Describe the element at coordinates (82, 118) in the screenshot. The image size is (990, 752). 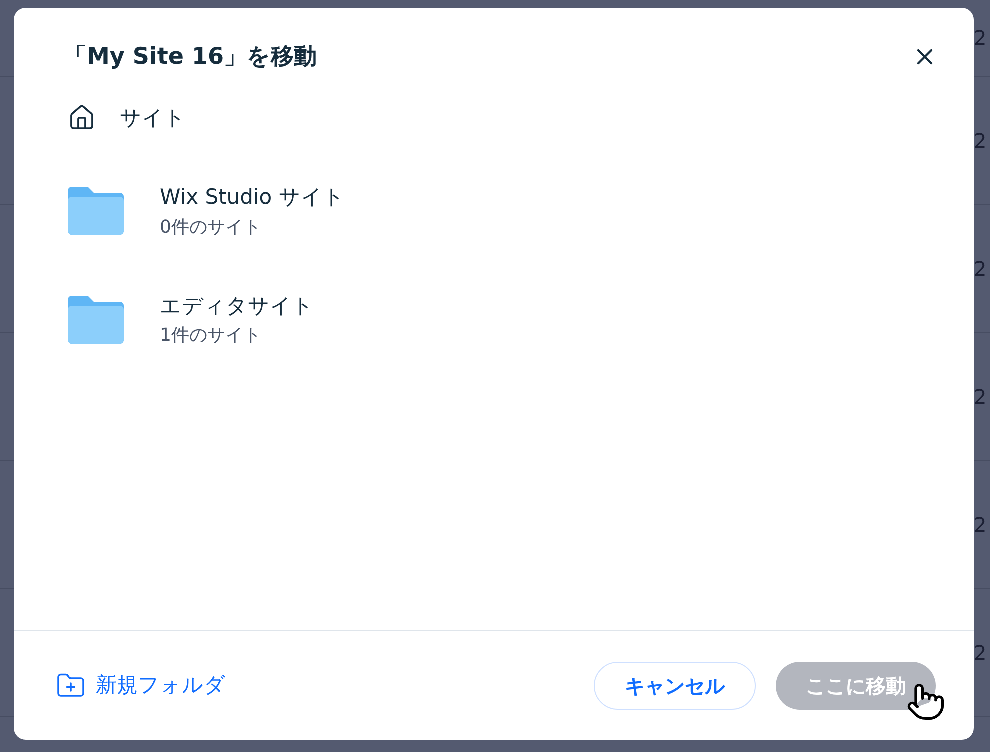
I see `home-icon` at that location.